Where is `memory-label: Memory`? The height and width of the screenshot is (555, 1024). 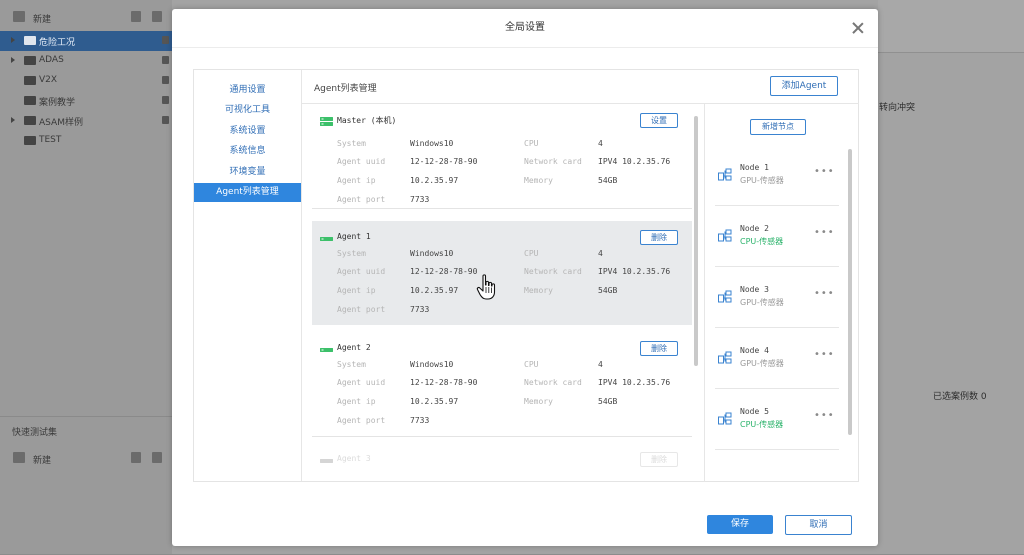 memory-label: Memory is located at coordinates (538, 180).